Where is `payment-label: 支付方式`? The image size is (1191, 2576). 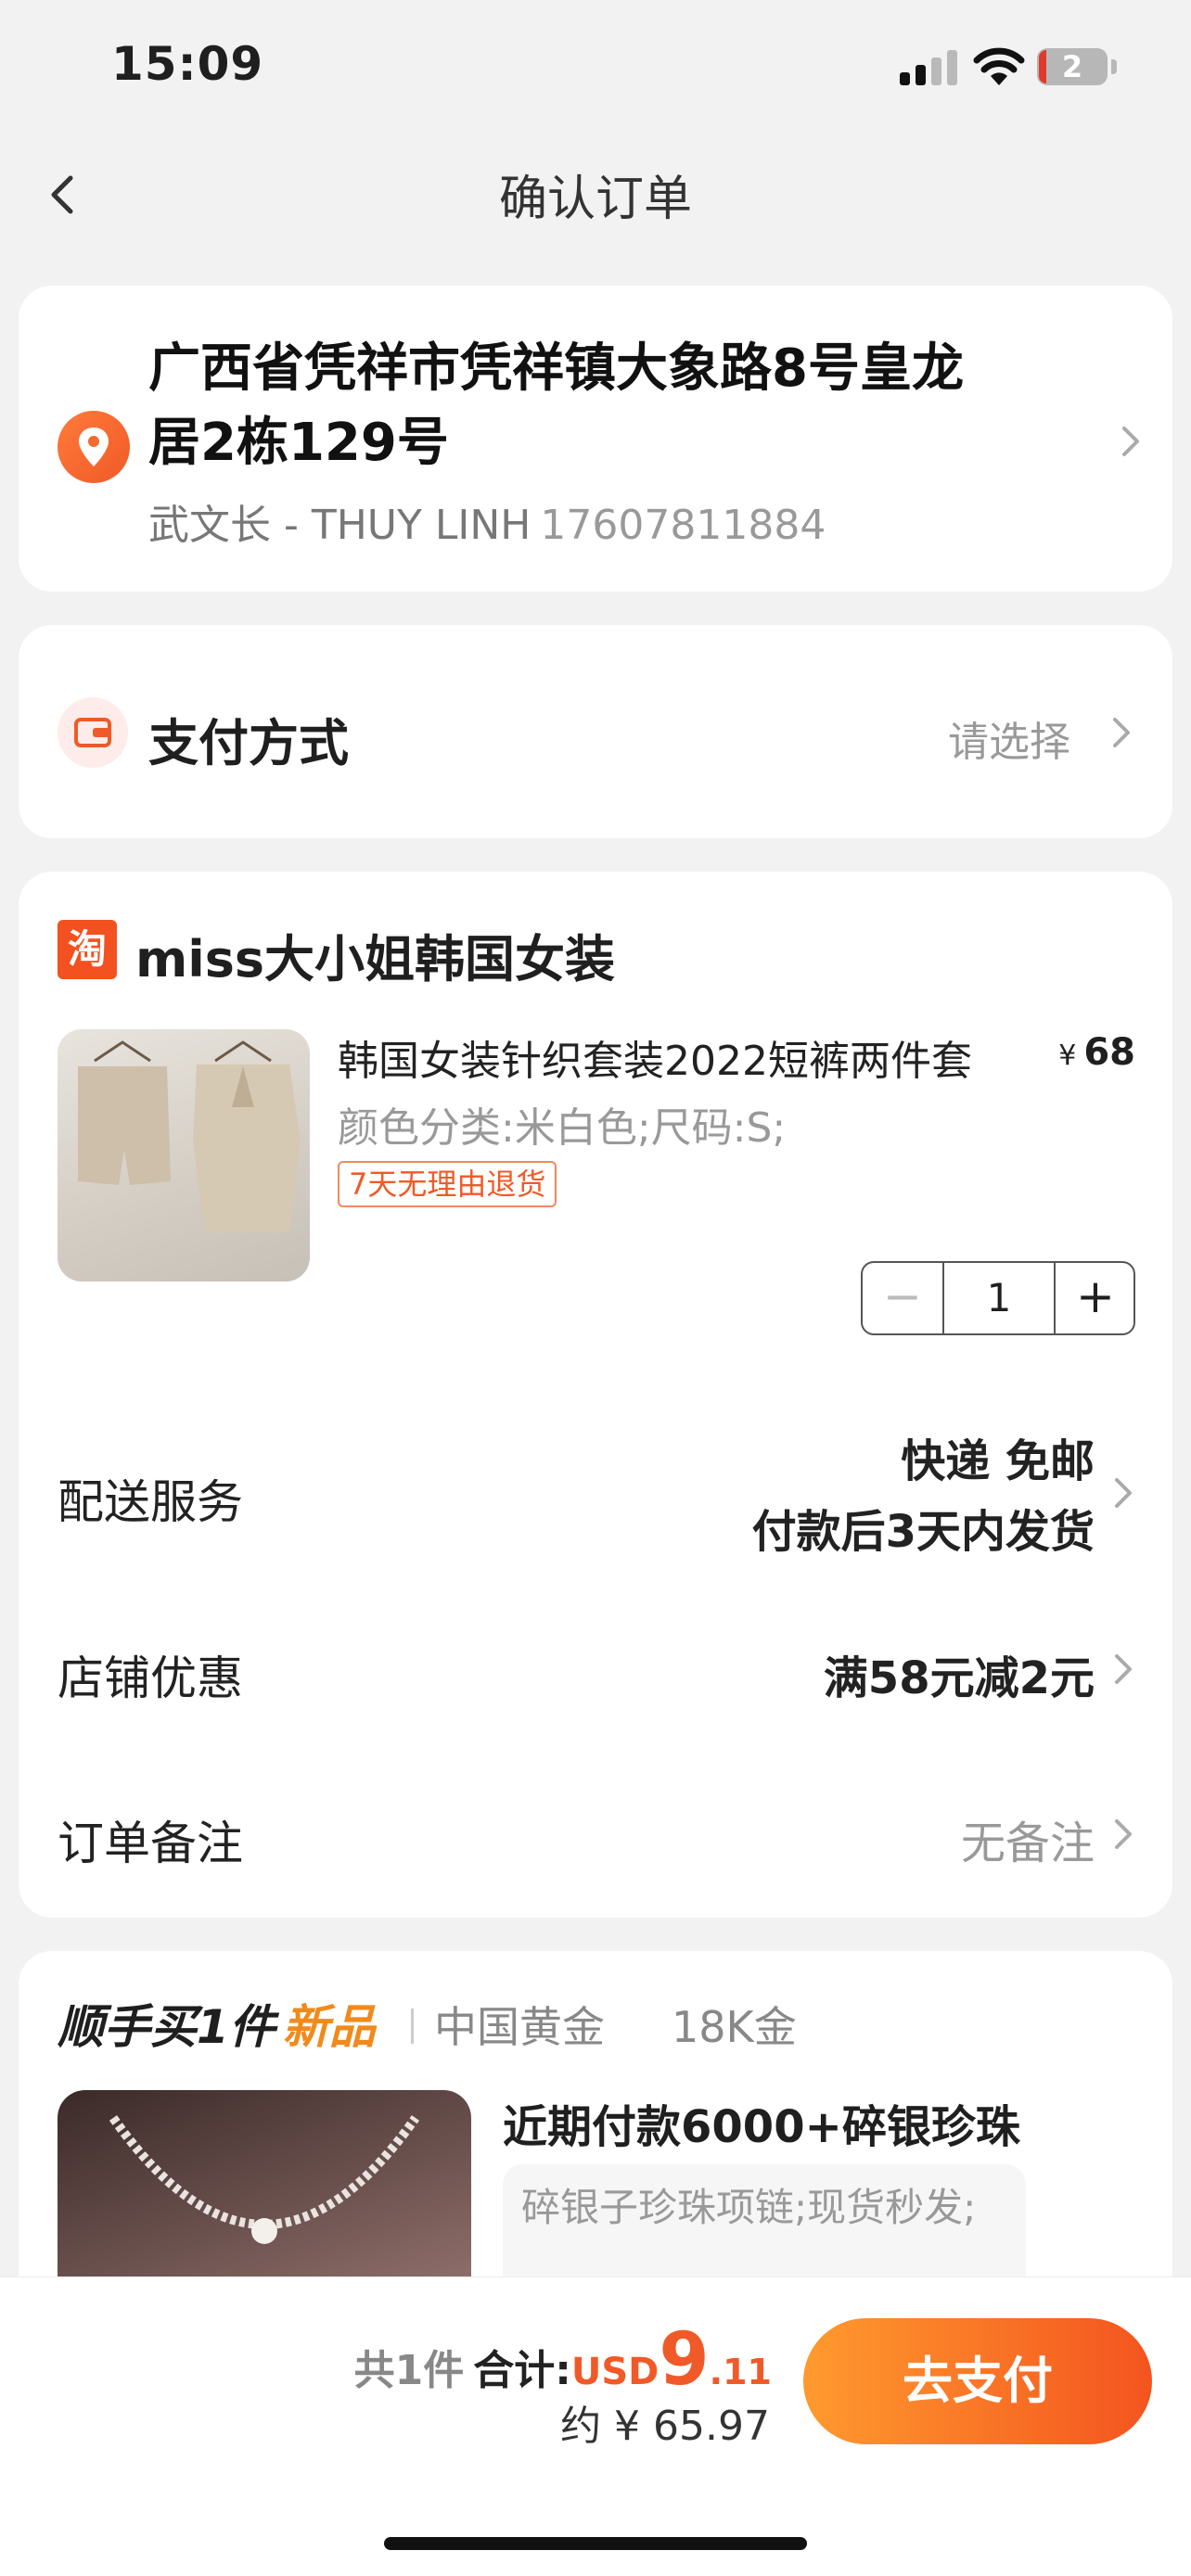 payment-label: 支付方式 is located at coordinates (248, 743).